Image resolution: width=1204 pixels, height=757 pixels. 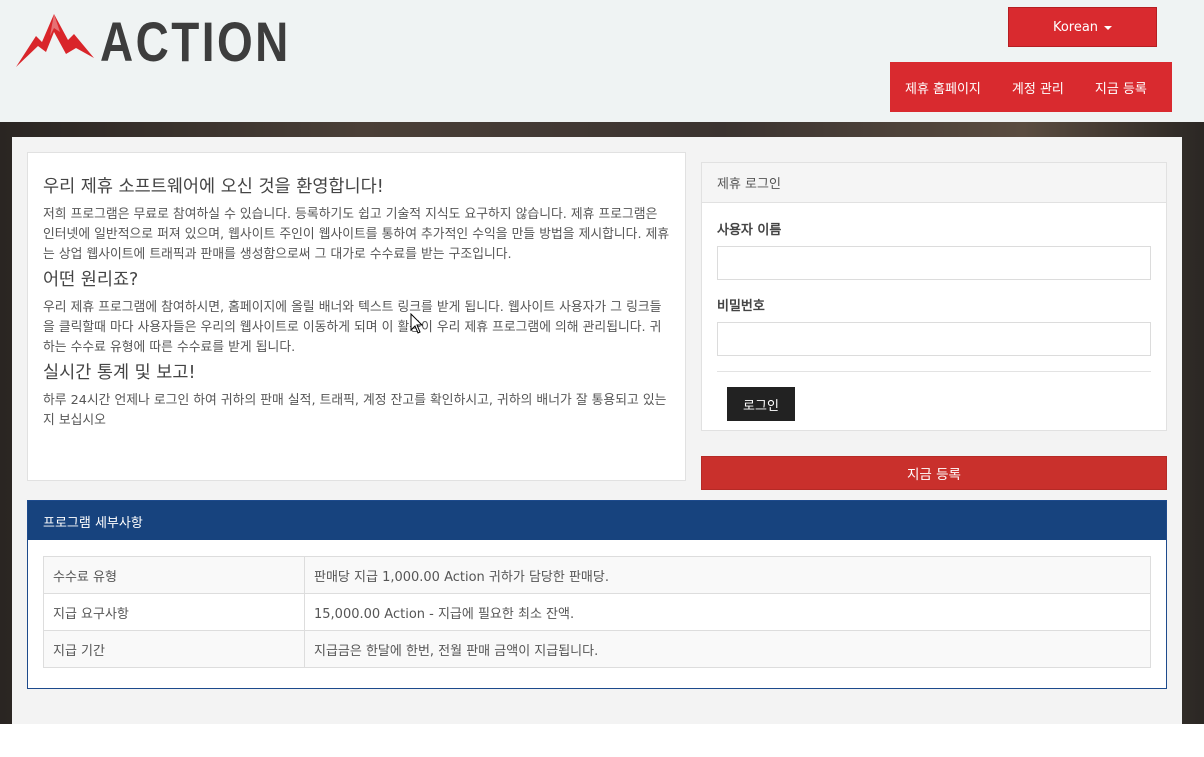 What do you see at coordinates (761, 404) in the screenshot?
I see `login-button: 로그인` at bounding box center [761, 404].